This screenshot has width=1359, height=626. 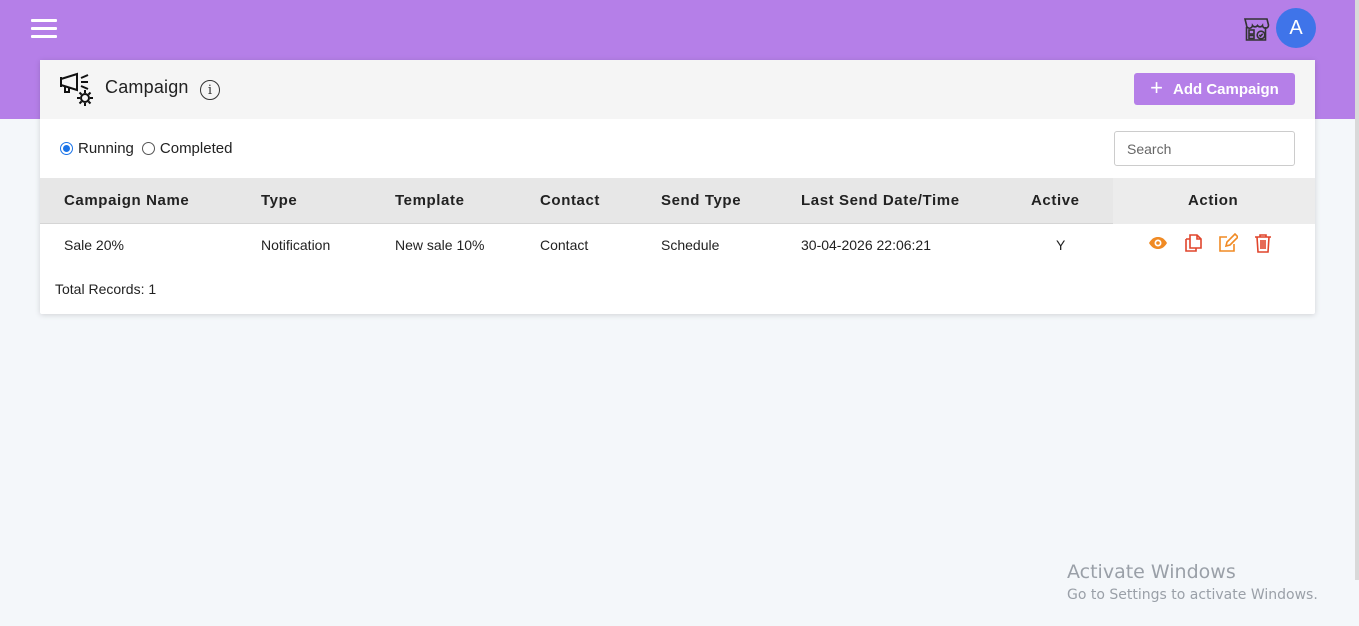 I want to click on eye-icon, so click(x=1158, y=243).